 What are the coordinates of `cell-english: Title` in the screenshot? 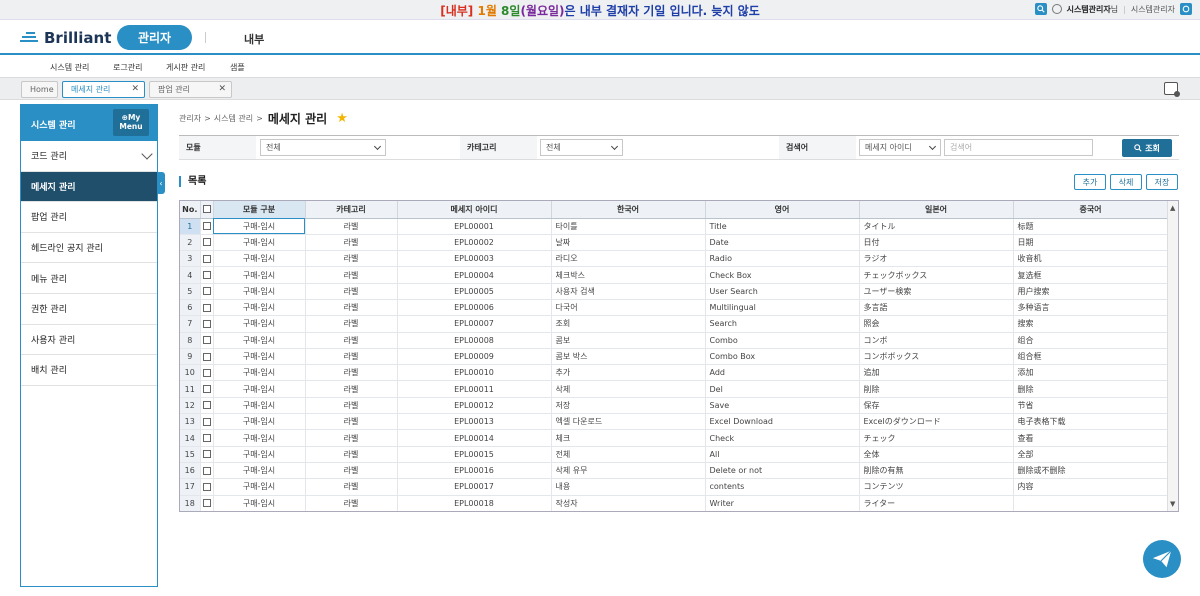 It's located at (782, 226).